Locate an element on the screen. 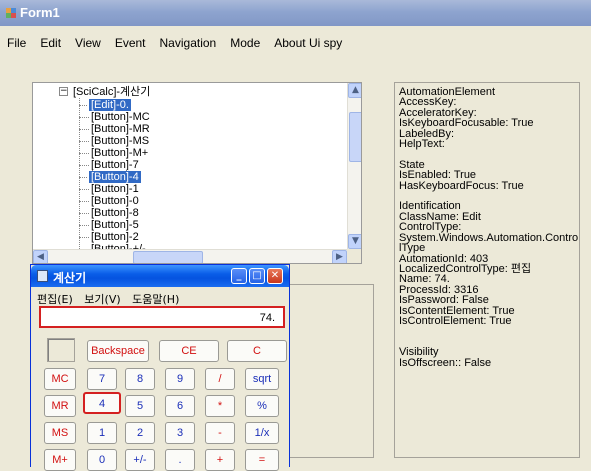 This screenshot has width=591, height=471. tree-item: [Button]-M+ is located at coordinates (119, 153).